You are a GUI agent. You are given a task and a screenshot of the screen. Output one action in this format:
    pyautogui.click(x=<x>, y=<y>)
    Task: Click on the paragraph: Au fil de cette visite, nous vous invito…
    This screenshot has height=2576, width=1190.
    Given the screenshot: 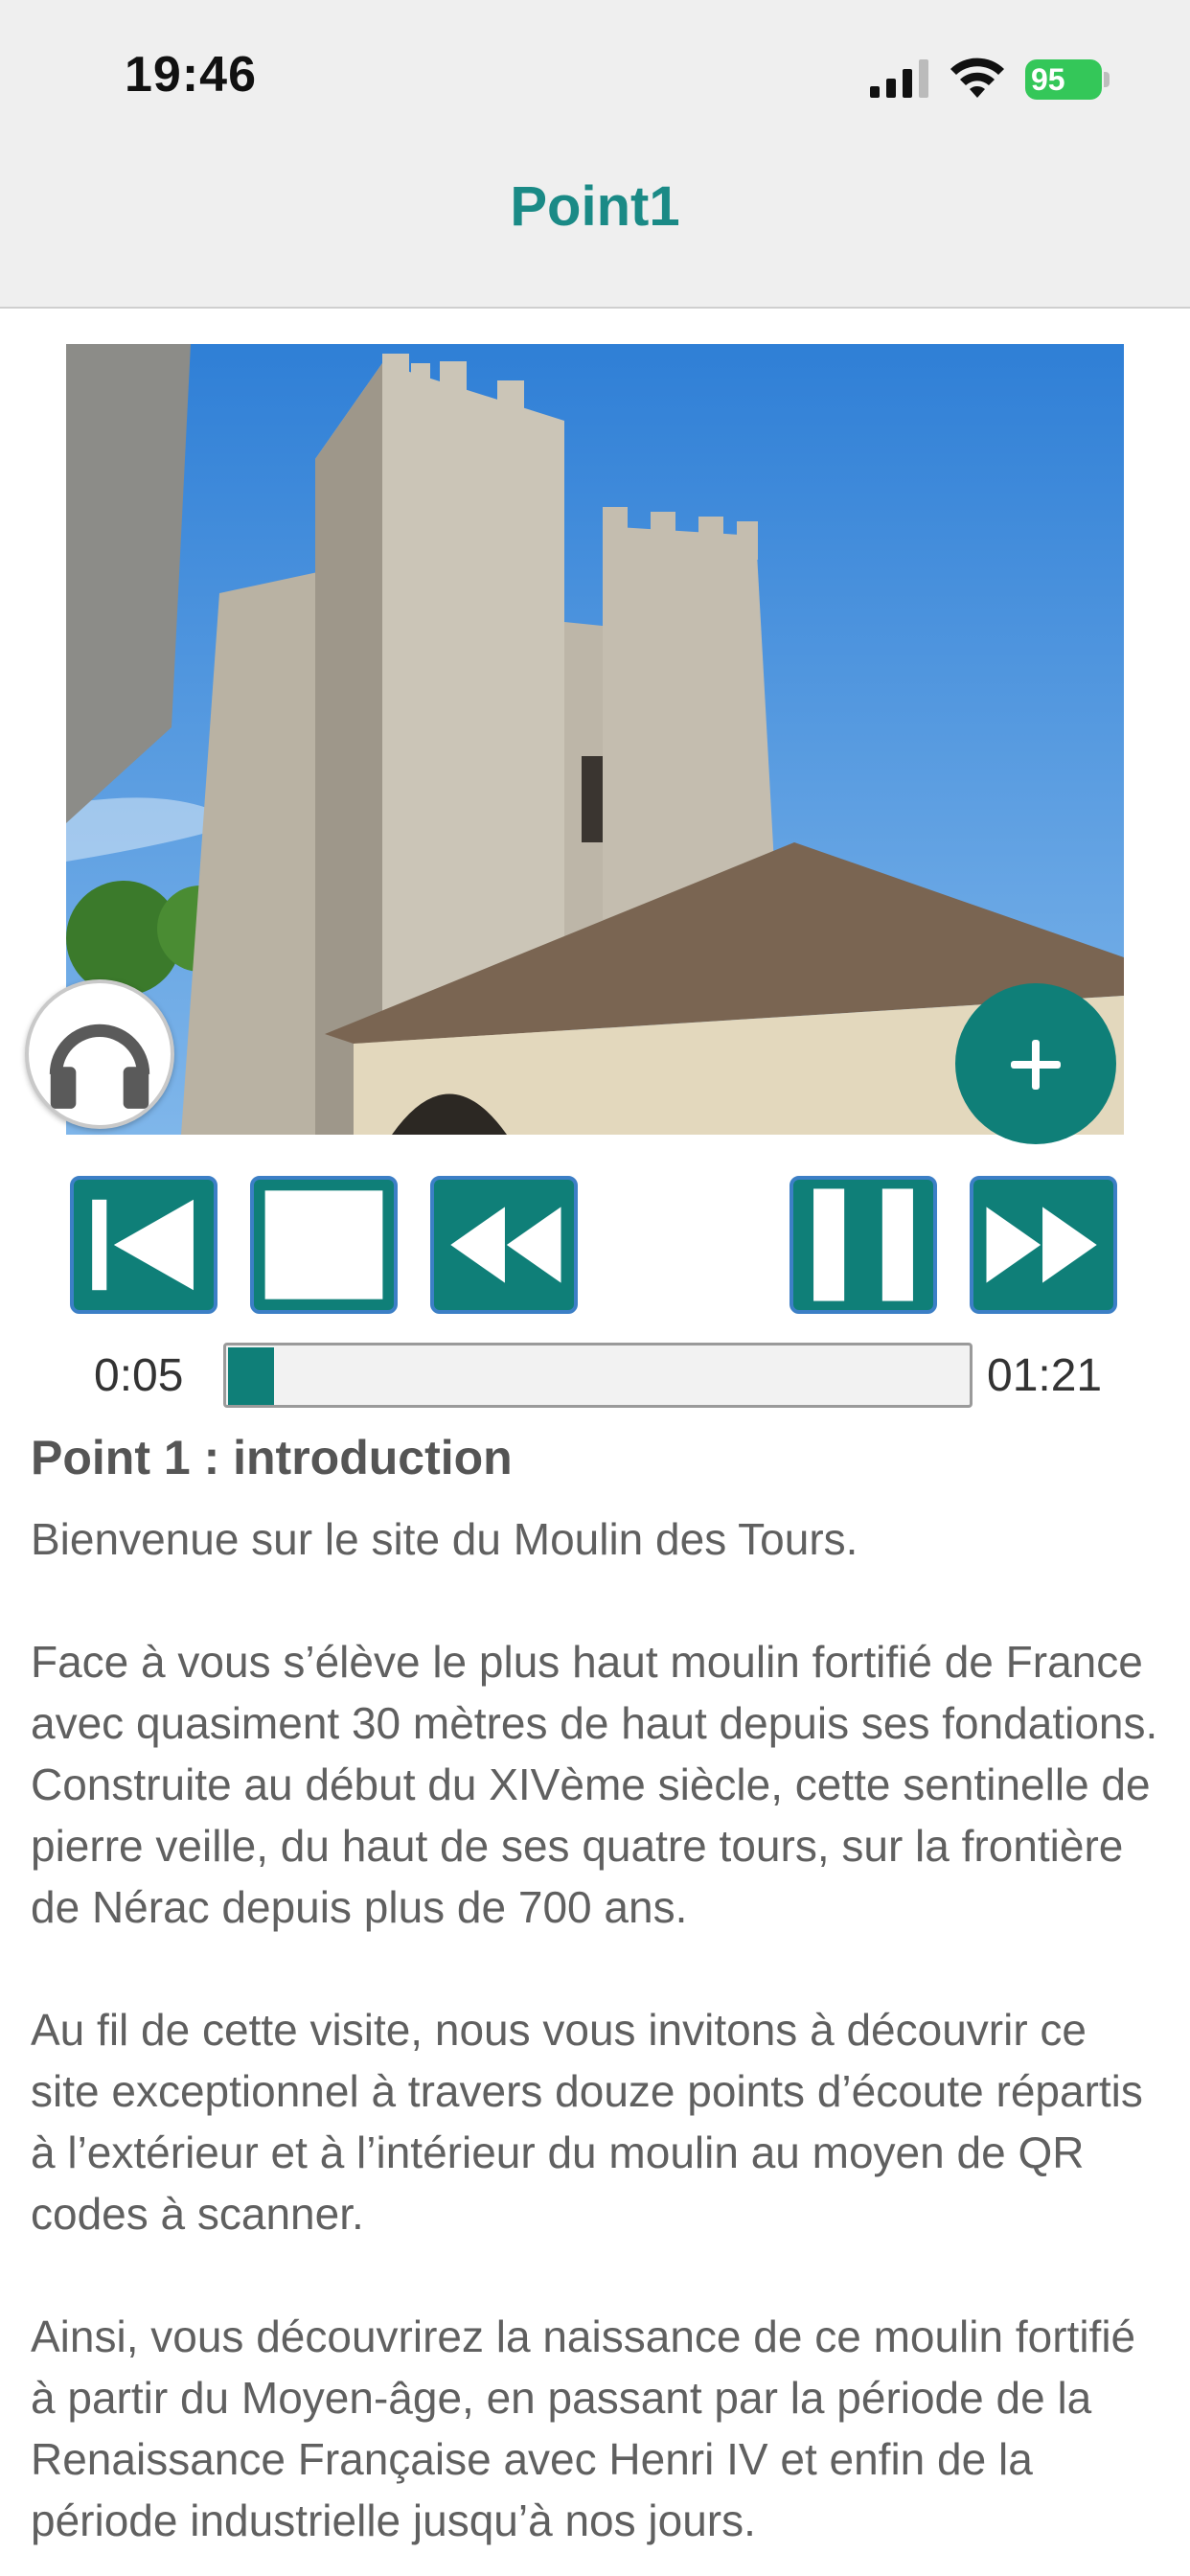 What is the action you would take?
    pyautogui.click(x=587, y=2122)
    